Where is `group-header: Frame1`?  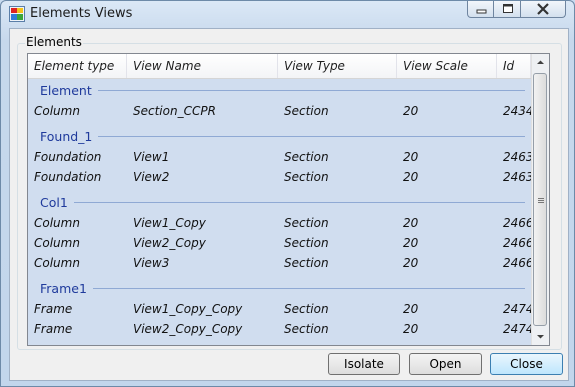
group-header: Frame1 is located at coordinates (279, 288).